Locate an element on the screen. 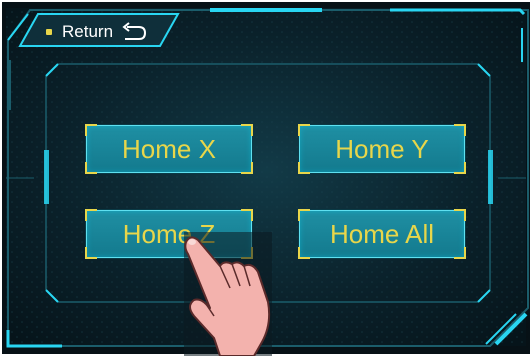 Image resolution: width=532 pixels, height=356 pixels. home-y-button: Home Y is located at coordinates (382, 149).